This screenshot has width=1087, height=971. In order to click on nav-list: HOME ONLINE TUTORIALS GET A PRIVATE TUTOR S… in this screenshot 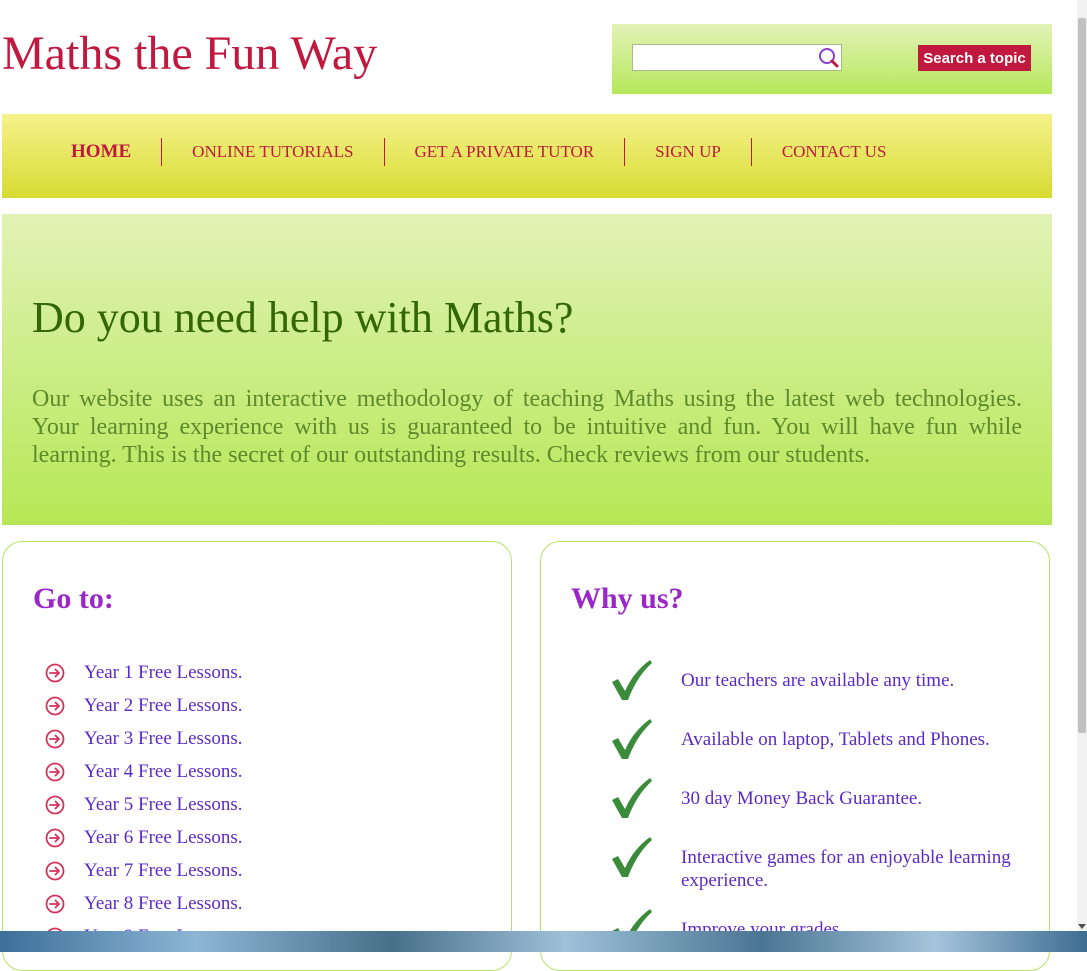, I will do `click(478, 152)`.